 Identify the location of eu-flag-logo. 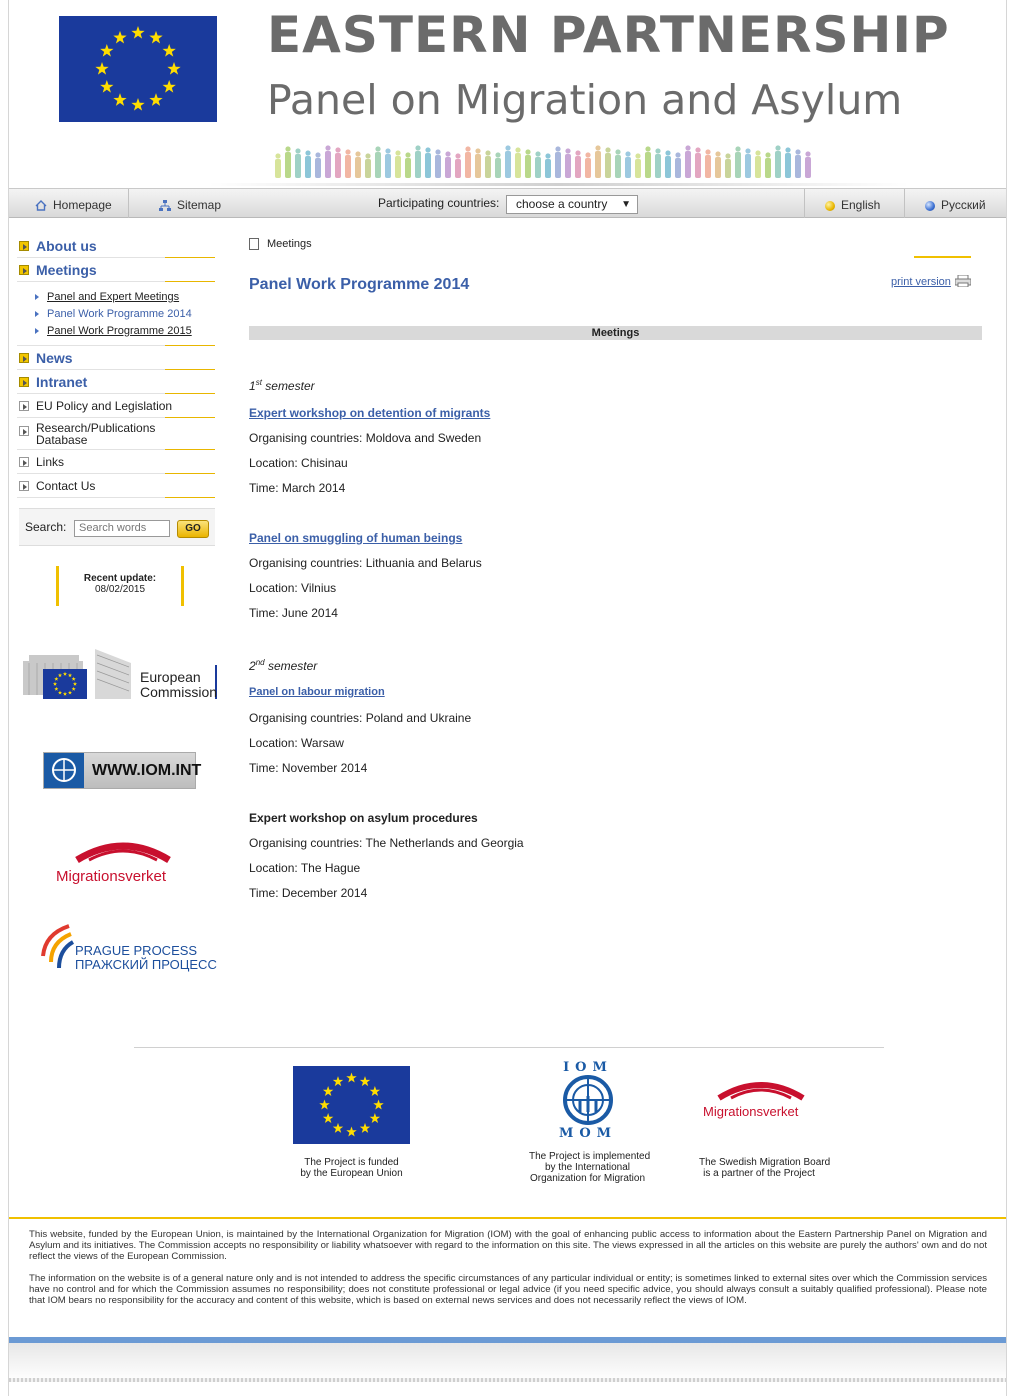
(138, 69).